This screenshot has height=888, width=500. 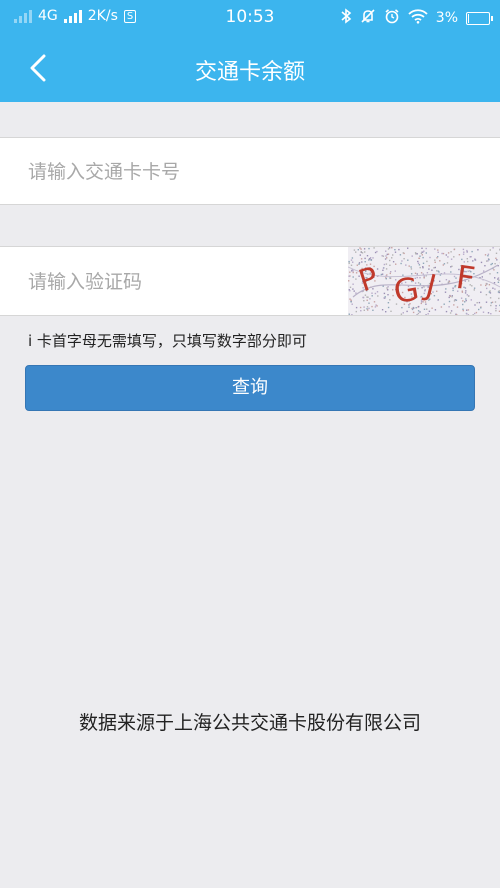 What do you see at coordinates (183, 282) in the screenshot?
I see `captcha-input` at bounding box center [183, 282].